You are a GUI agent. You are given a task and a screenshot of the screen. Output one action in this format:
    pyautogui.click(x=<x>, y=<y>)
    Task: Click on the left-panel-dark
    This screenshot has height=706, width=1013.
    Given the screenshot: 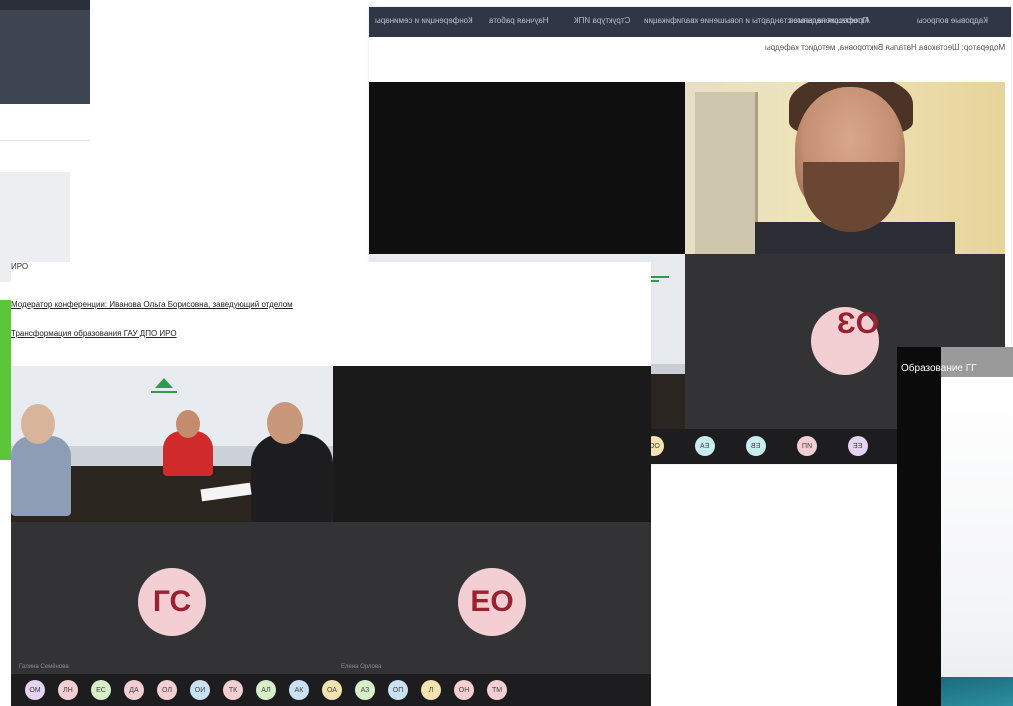 What is the action you would take?
    pyautogui.click(x=45, y=52)
    